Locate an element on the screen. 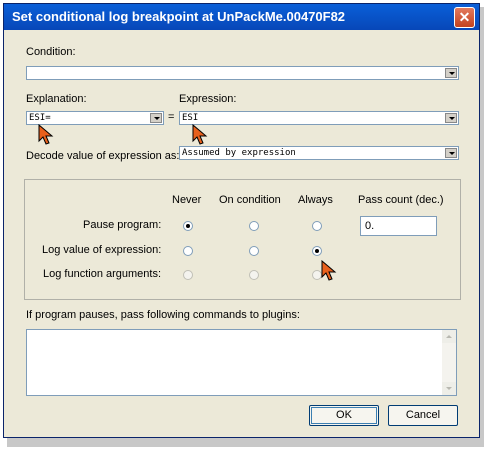  scroll-up-icon is located at coordinates (449, 336).